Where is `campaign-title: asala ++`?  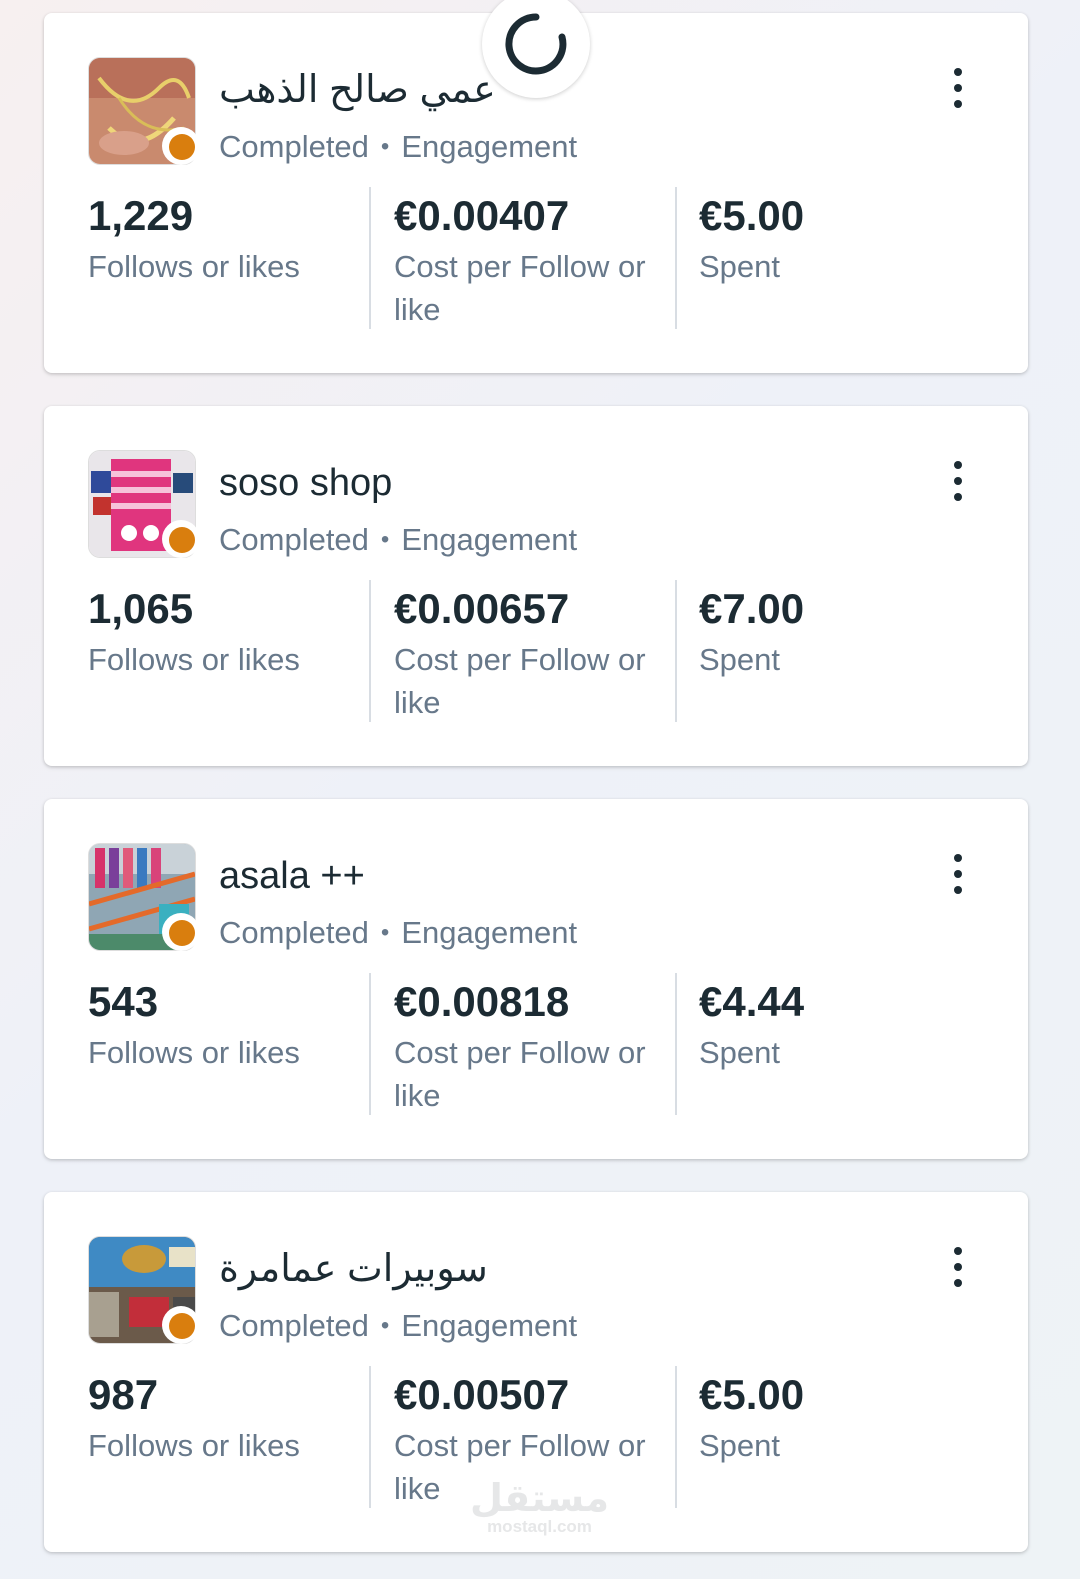 campaign-title: asala ++ is located at coordinates (292, 876).